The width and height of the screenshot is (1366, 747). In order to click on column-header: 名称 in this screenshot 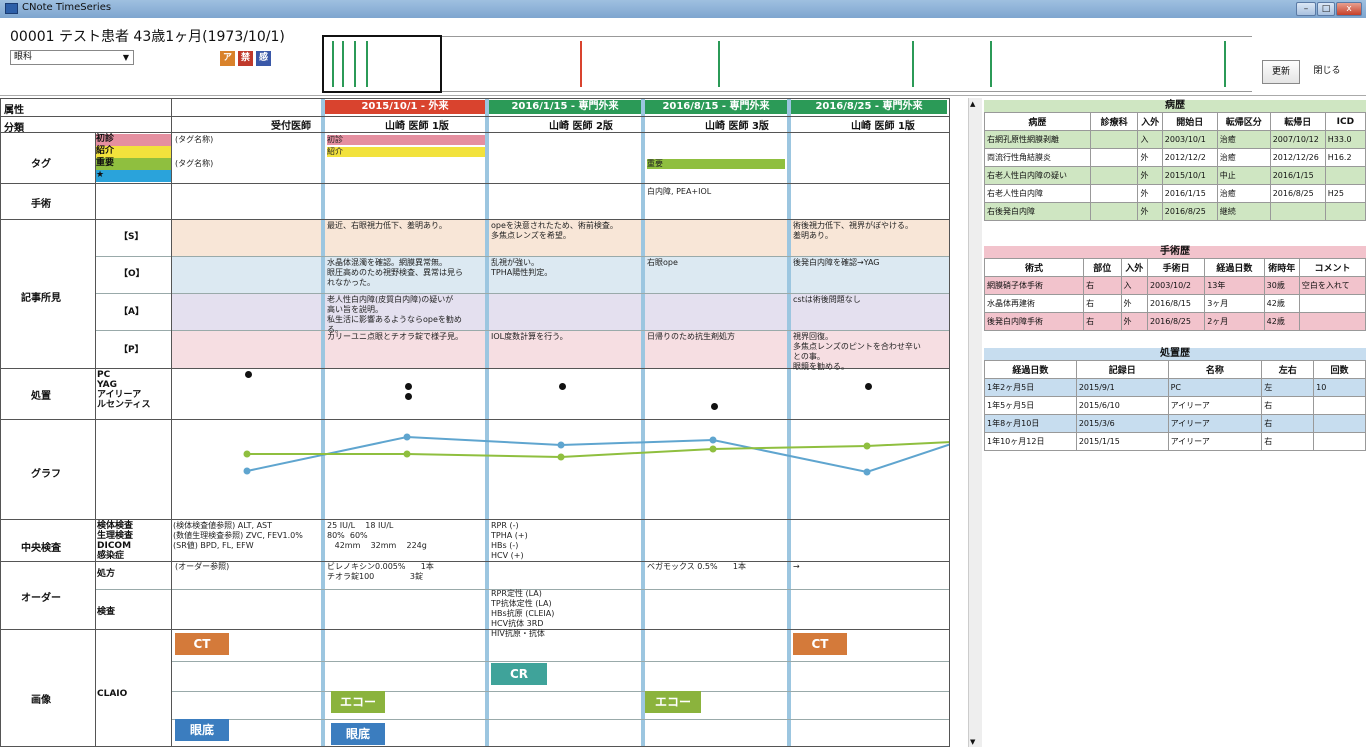, I will do `click(1215, 369)`.